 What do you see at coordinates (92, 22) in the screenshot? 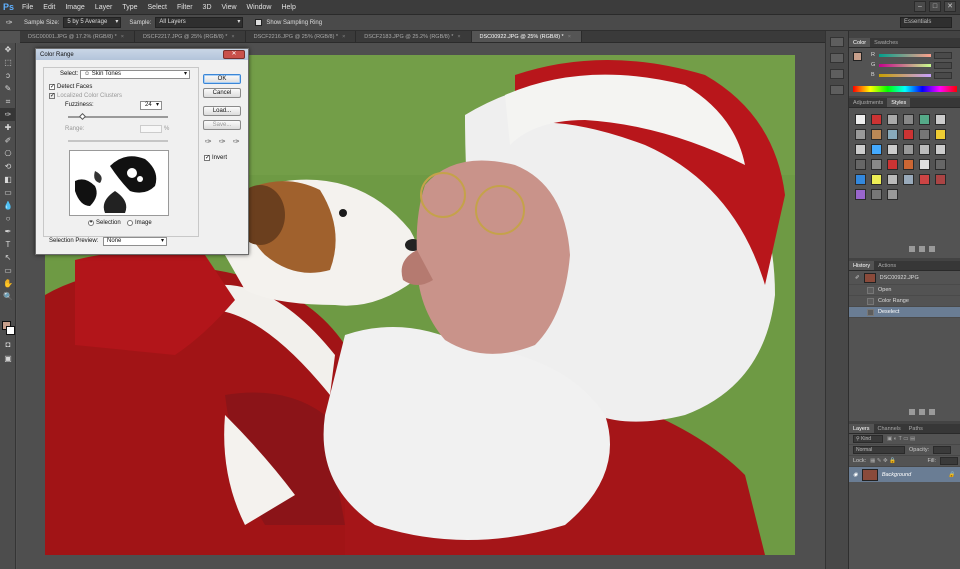
I see `sample-size-select: 5 by 5 Average` at bounding box center [92, 22].